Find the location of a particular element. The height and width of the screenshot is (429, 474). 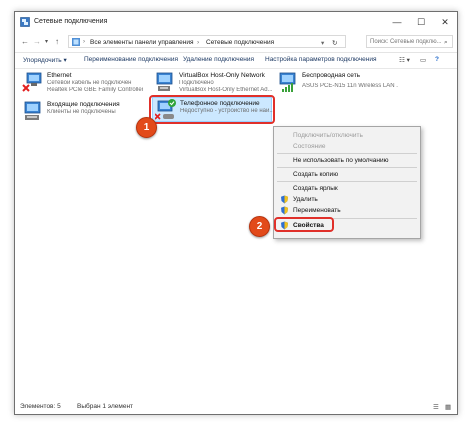

search-input: Поиск: Сетевые подклю... ⌕ is located at coordinates (409, 41).